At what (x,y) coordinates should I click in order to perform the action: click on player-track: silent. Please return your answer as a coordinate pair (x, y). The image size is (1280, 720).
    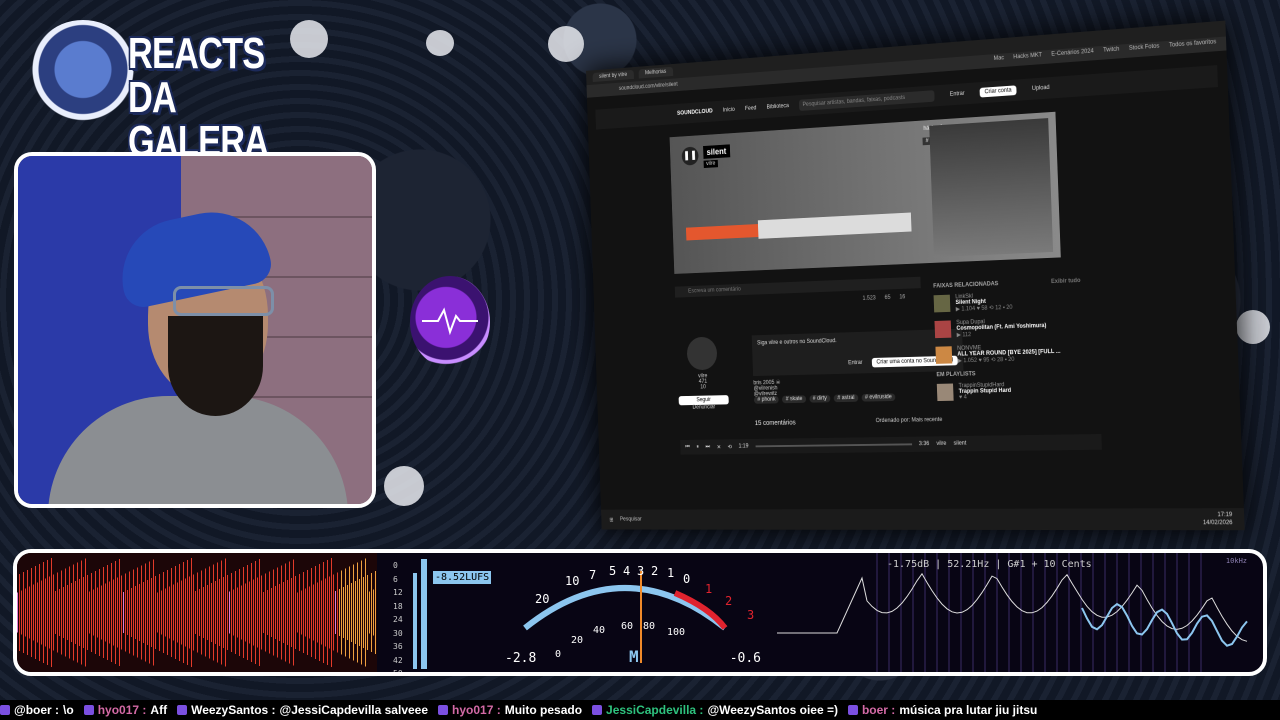
    Looking at the image, I should click on (960, 444).